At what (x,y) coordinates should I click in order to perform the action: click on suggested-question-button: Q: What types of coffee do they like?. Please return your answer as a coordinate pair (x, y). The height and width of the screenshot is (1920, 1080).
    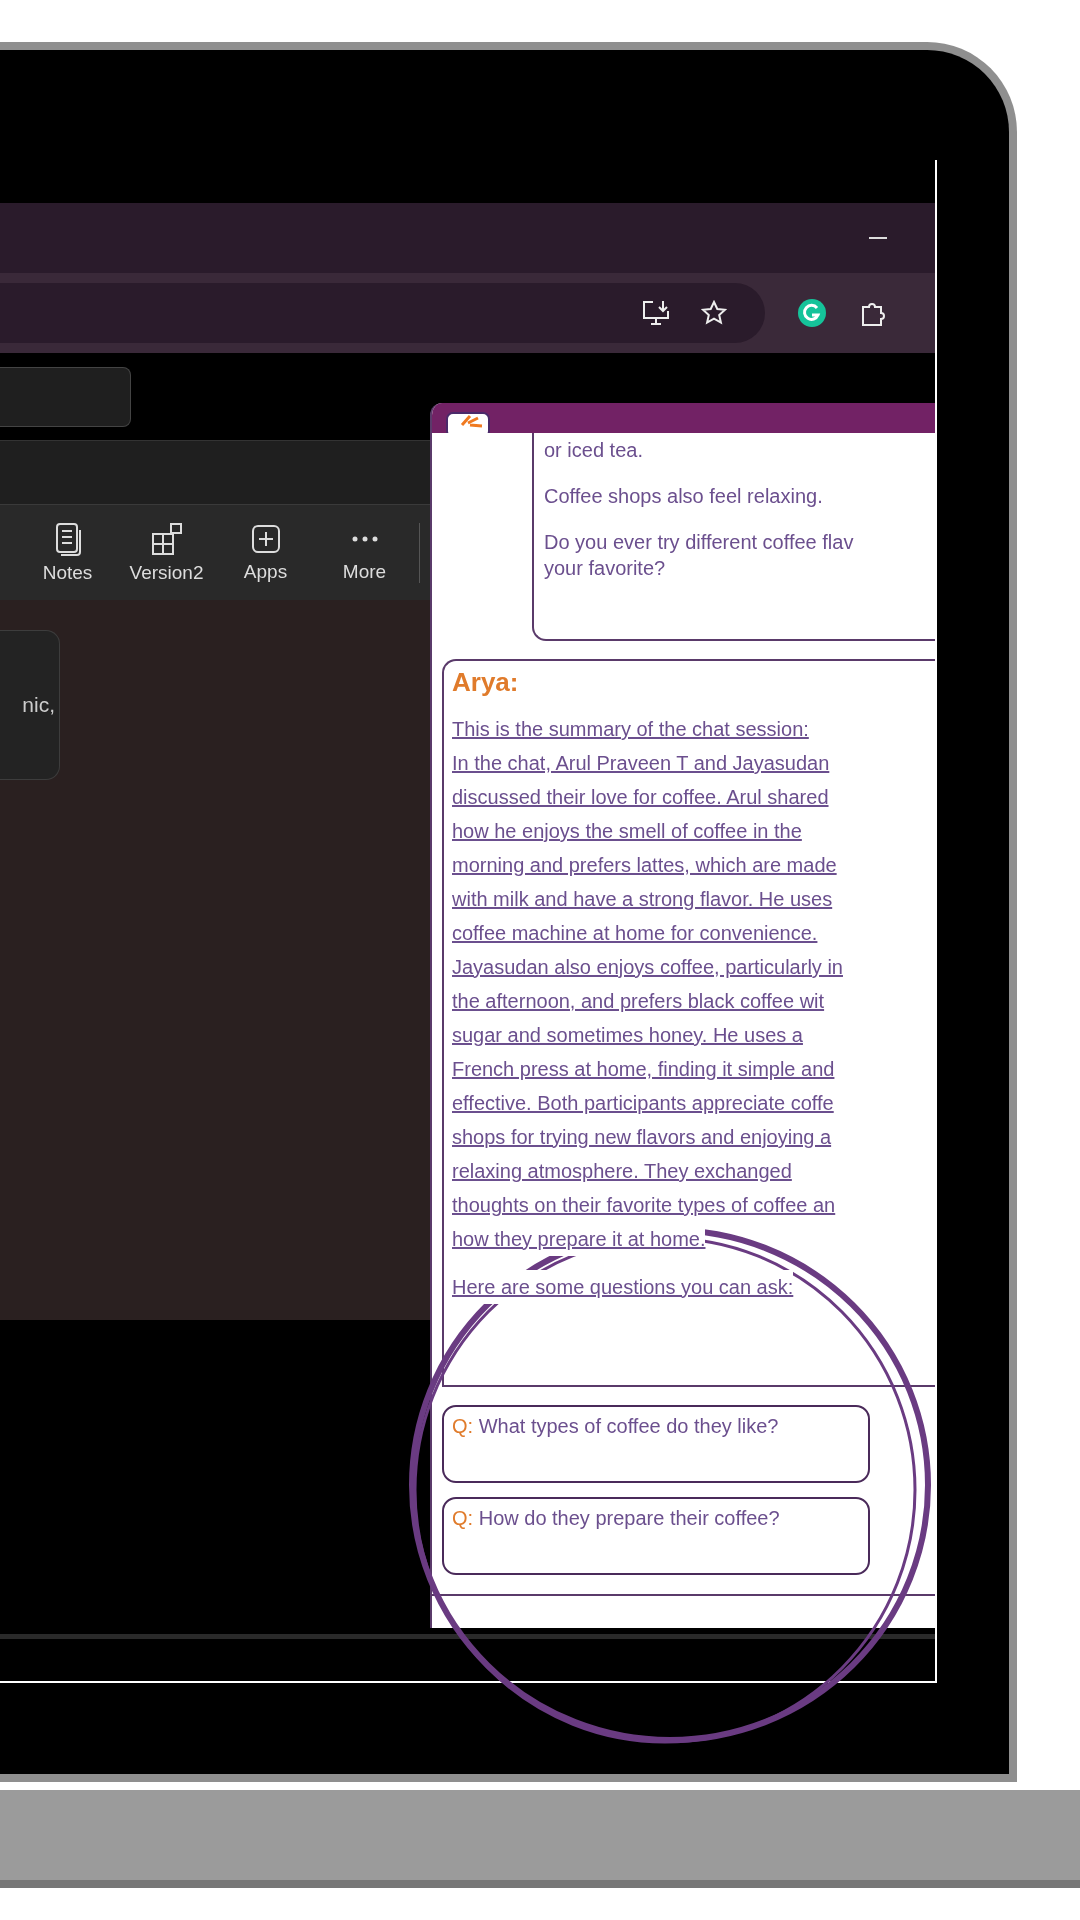
    Looking at the image, I should click on (656, 1444).